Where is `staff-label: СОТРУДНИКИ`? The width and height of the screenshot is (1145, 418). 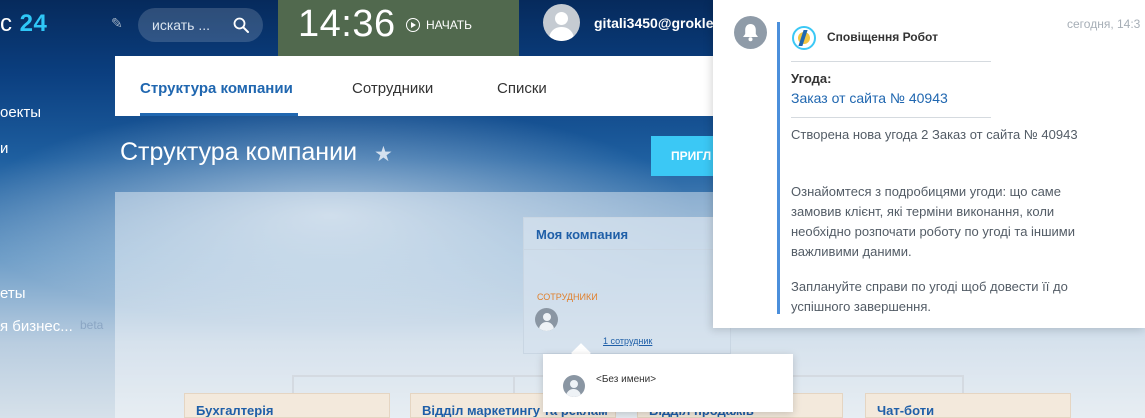
staff-label: СОТРУДНИКИ is located at coordinates (567, 297).